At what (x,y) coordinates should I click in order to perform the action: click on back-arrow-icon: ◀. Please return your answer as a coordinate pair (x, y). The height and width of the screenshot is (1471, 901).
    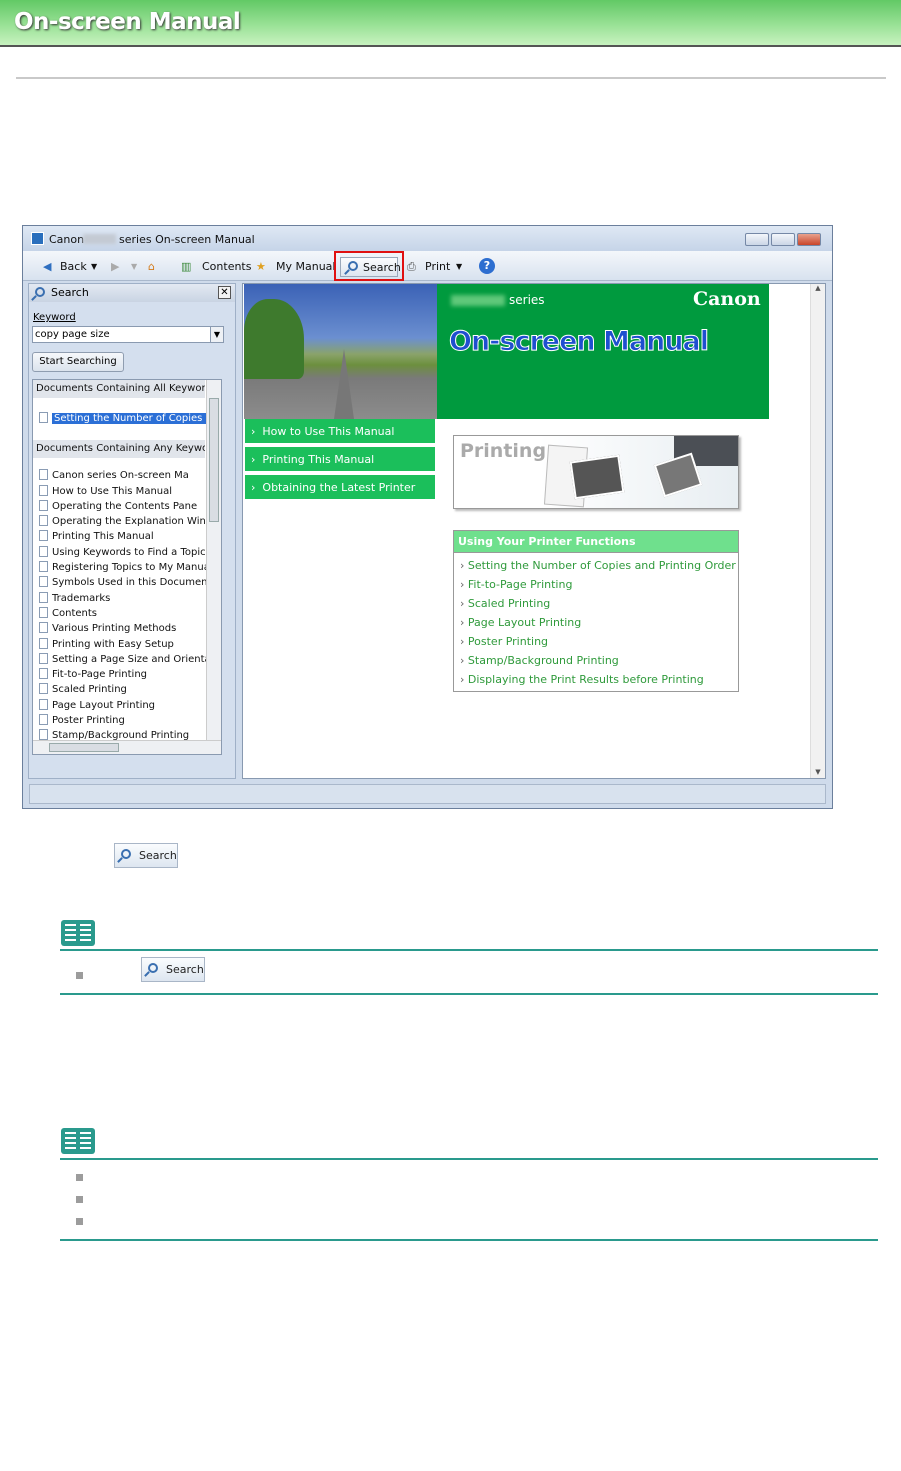
    Looking at the image, I should click on (47, 267).